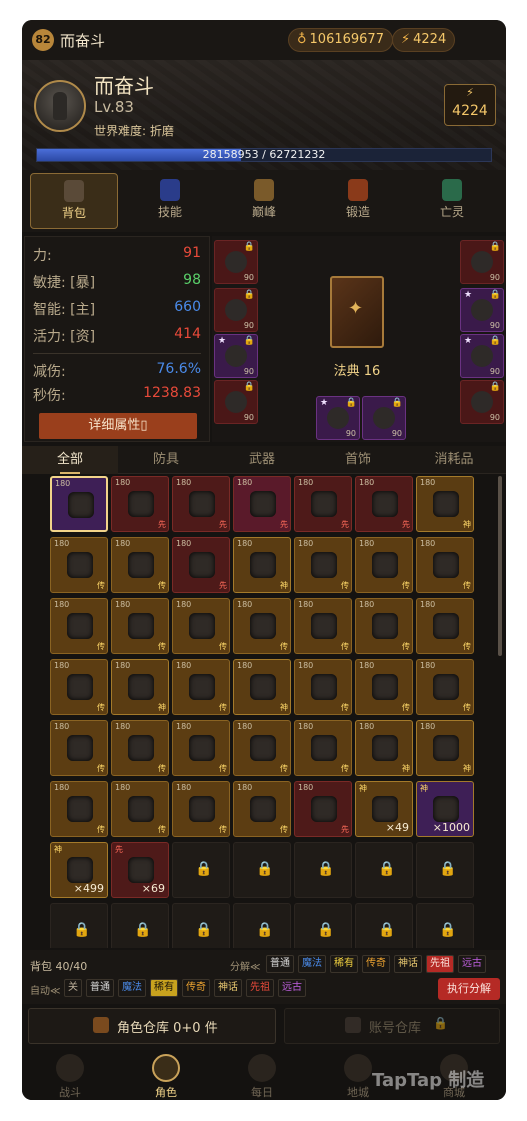 This screenshot has height=1121, width=527. Describe the element at coordinates (262, 1075) in the screenshot. I see `nav-daily: 每日` at that location.